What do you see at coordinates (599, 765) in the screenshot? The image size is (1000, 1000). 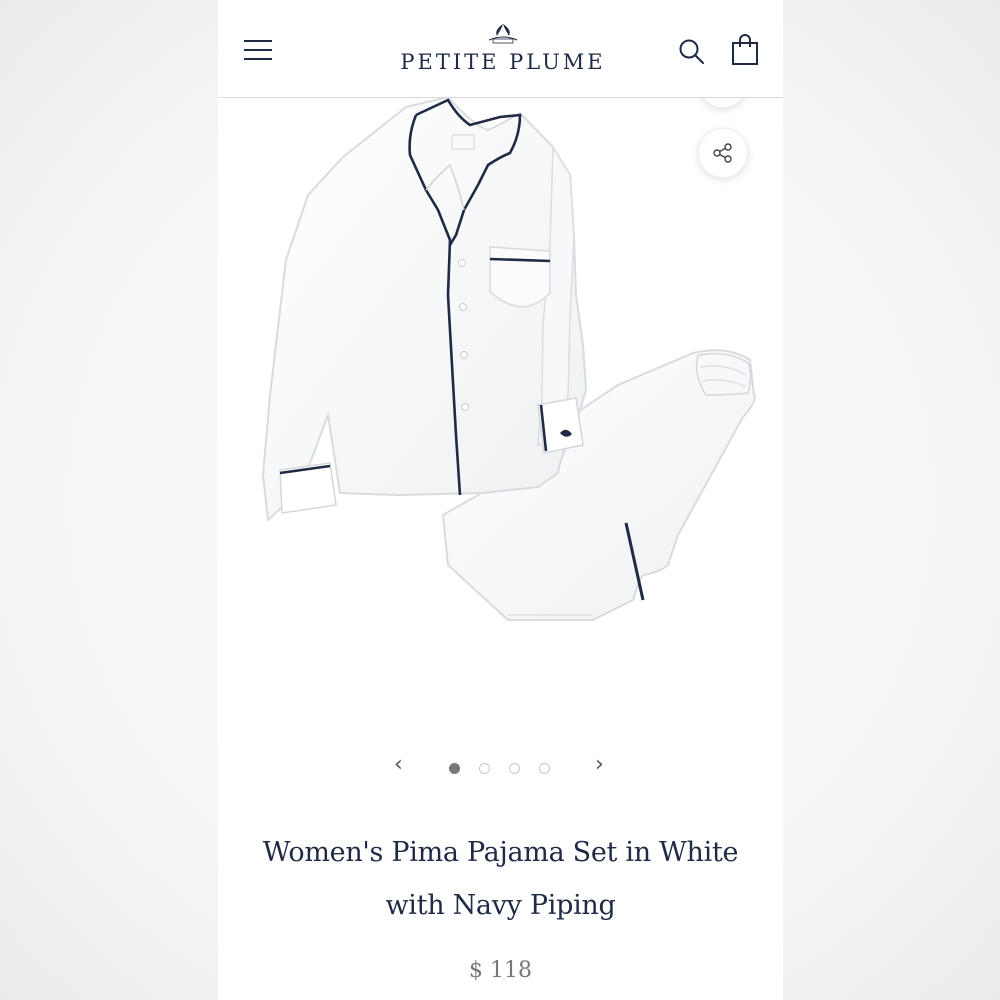 I see `carousel-next-button: ›` at bounding box center [599, 765].